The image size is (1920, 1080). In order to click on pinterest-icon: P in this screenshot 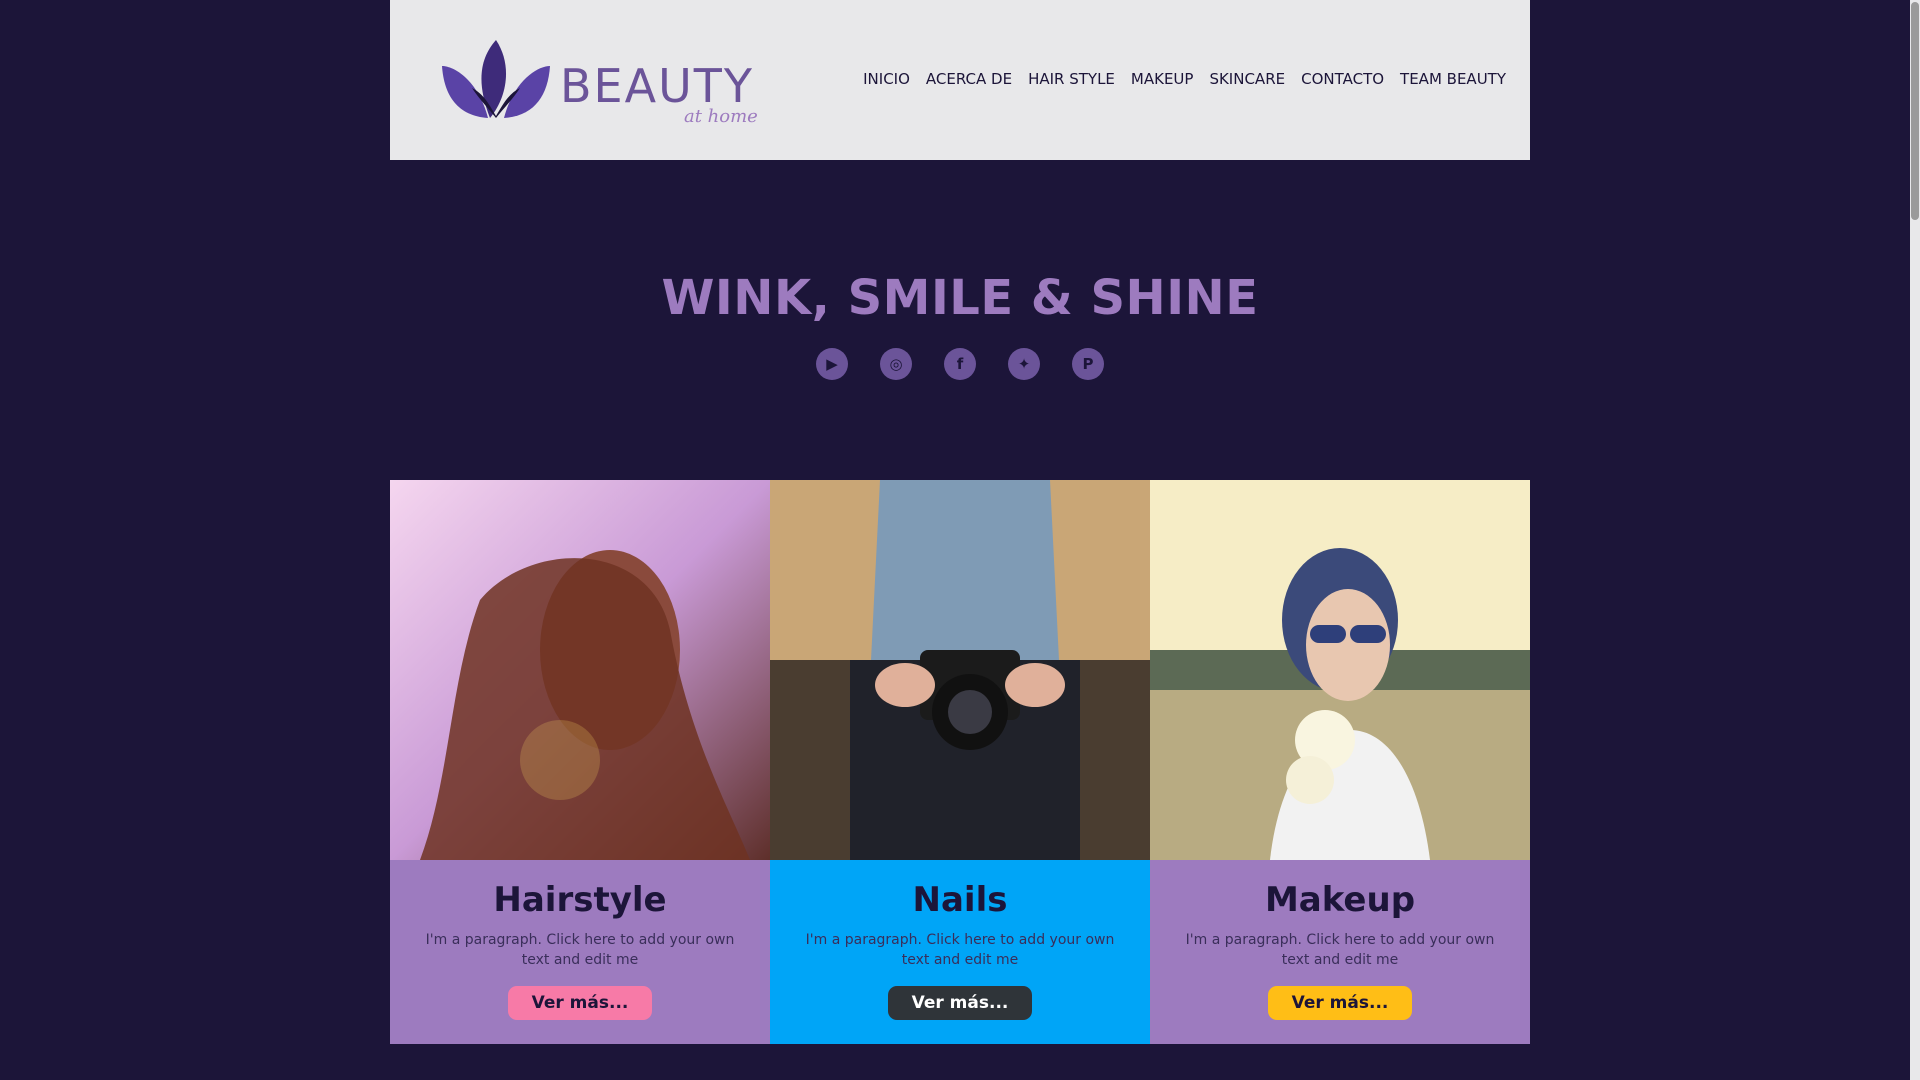, I will do `click(1088, 364)`.